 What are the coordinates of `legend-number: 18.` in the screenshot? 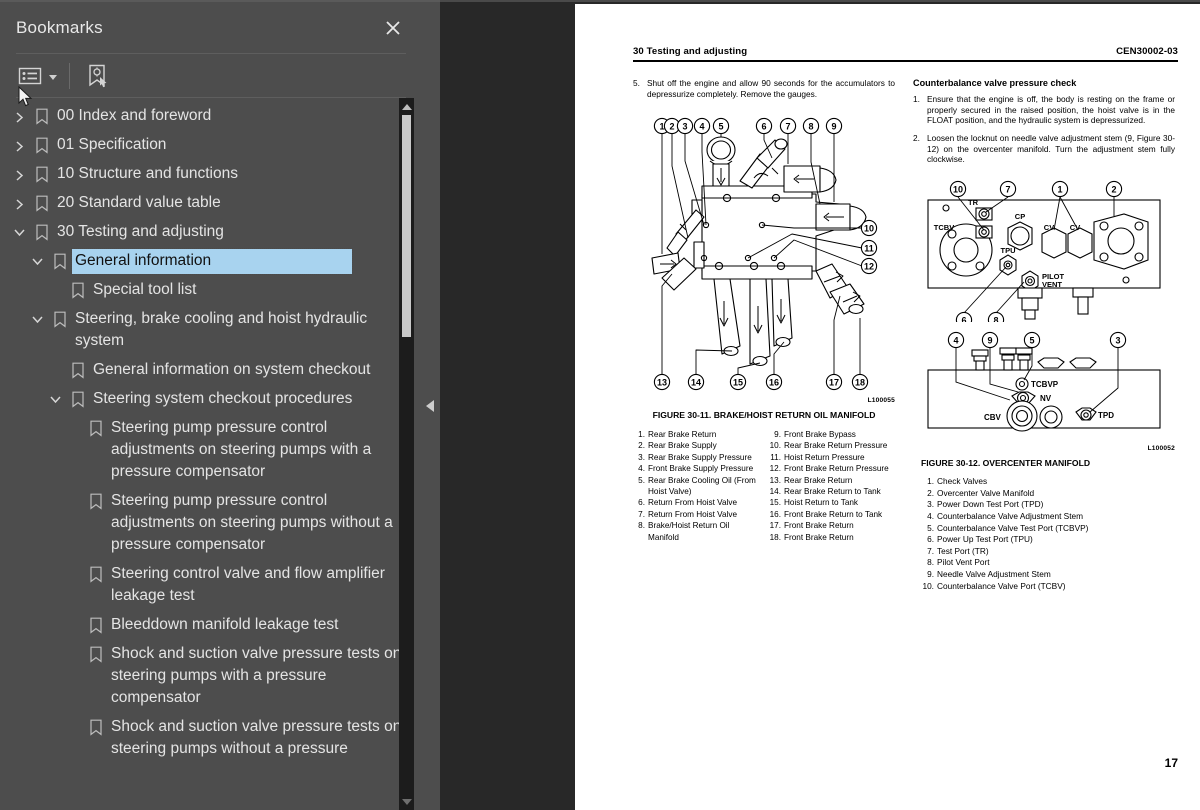 It's located at (775, 537).